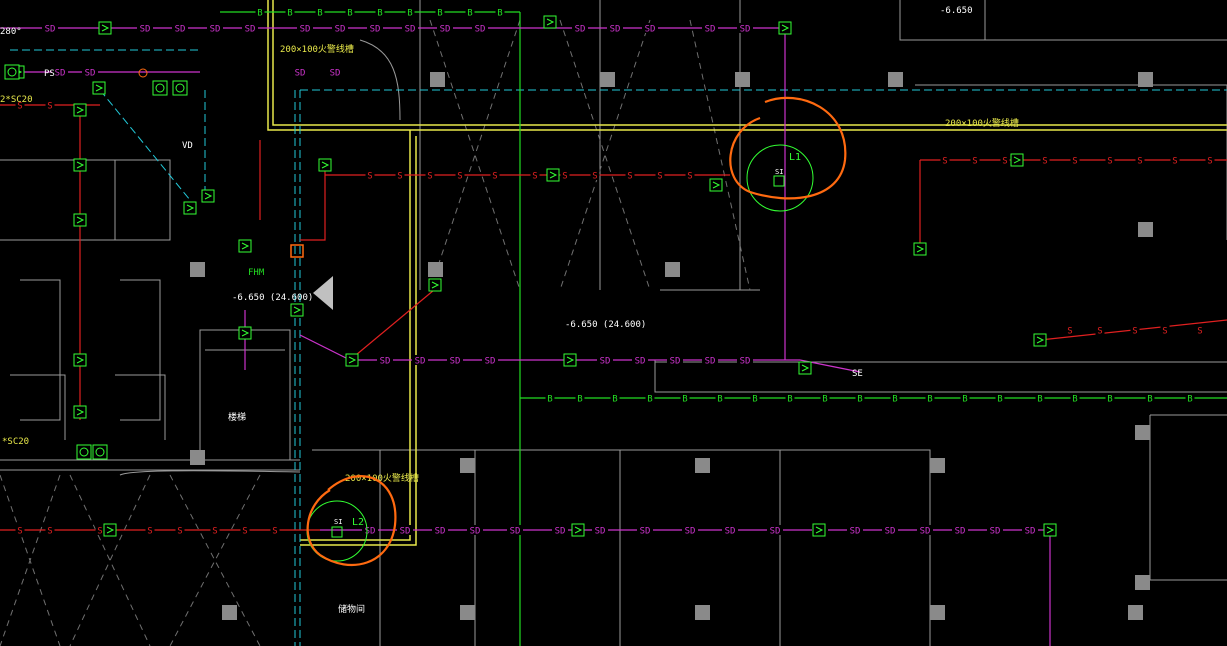  Describe the element at coordinates (358, 522) in the screenshot. I see `l2-label: L2` at that location.